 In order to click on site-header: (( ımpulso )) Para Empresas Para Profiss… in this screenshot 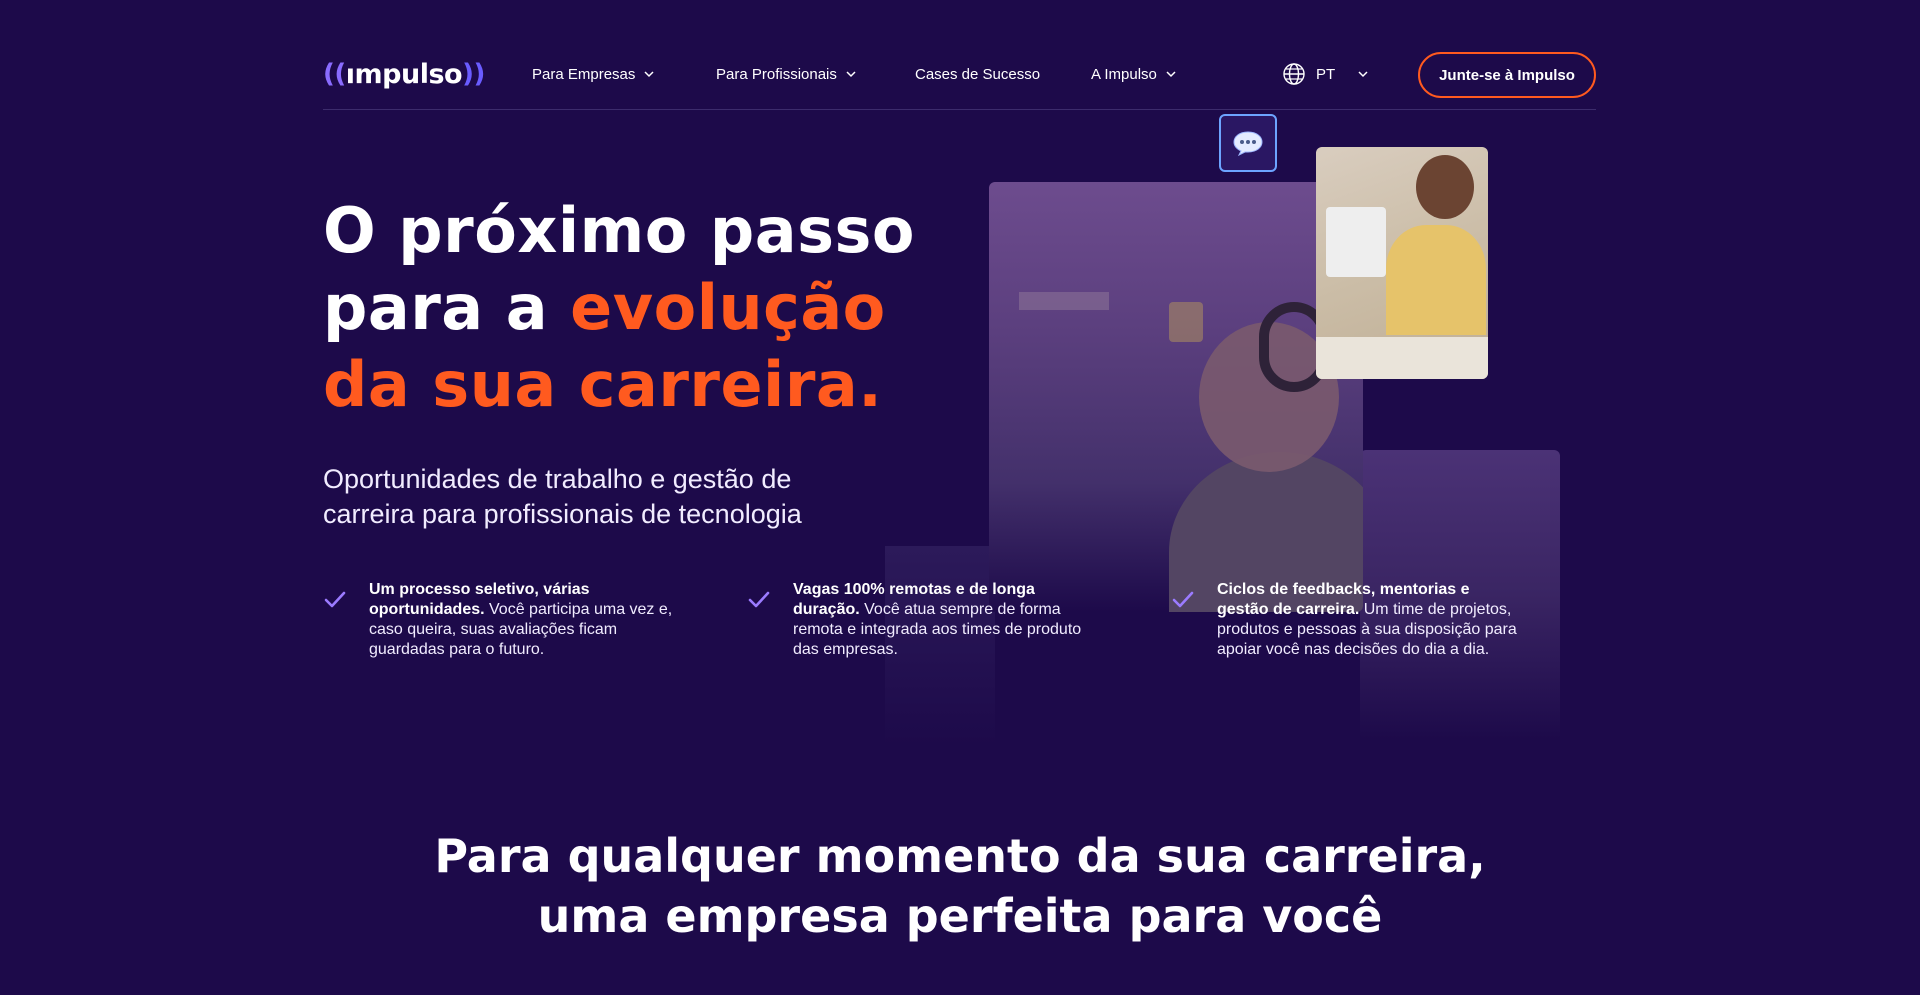, I will do `click(959, 81)`.